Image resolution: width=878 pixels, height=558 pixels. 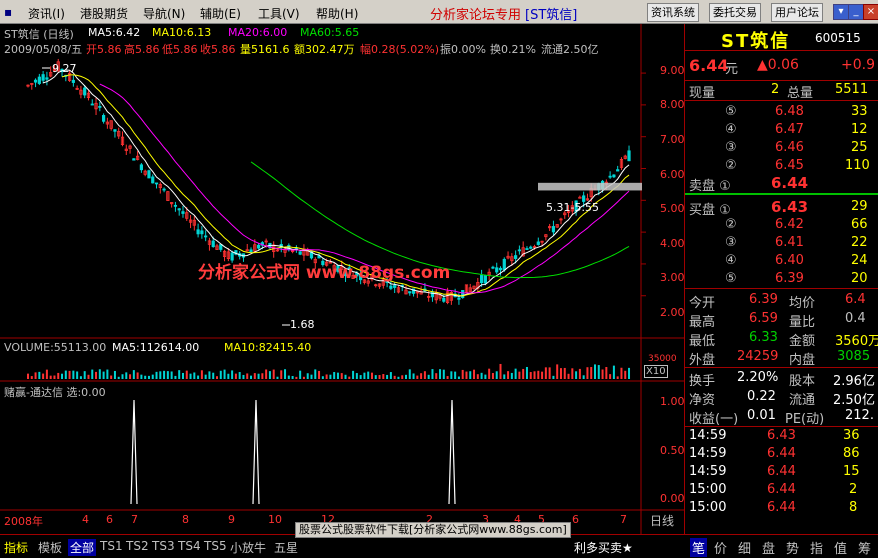 I want to click on trade-button: 委托交易, so click(x=735, y=12).